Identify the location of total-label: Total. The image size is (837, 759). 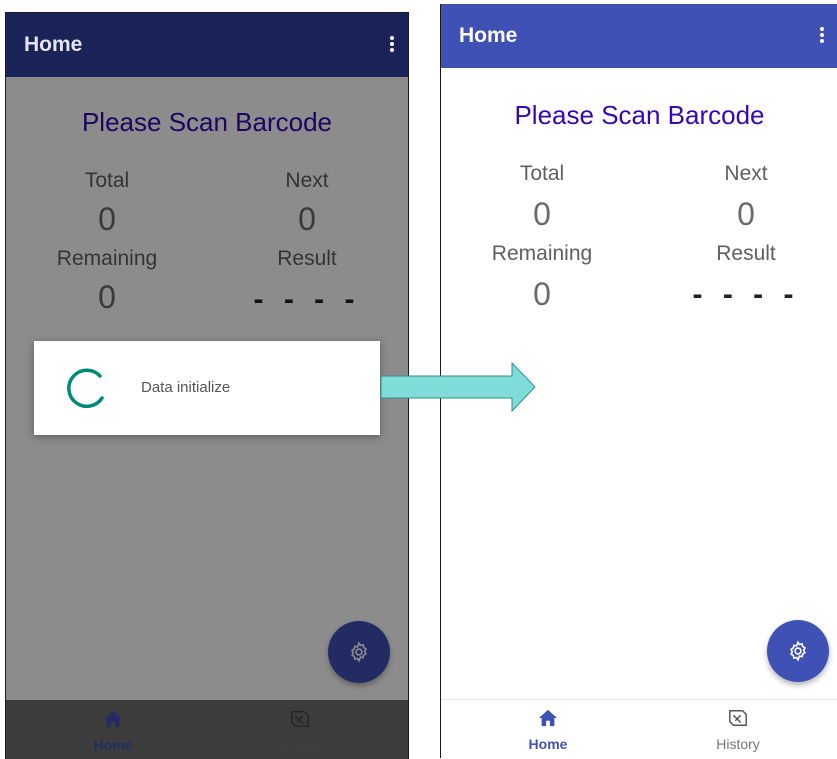
(542, 173).